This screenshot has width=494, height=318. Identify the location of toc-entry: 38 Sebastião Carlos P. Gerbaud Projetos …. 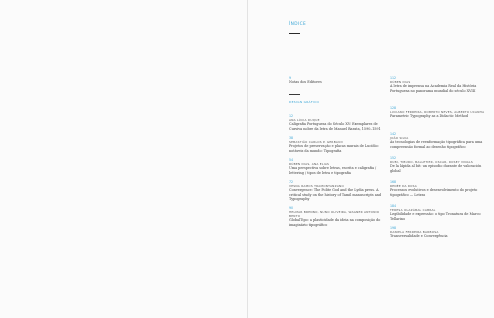
(337, 144).